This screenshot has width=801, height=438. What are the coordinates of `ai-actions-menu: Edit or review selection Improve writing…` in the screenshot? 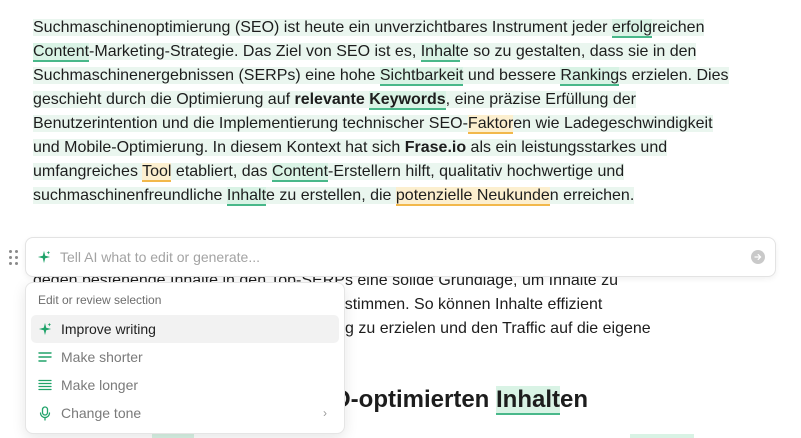 It's located at (185, 358).